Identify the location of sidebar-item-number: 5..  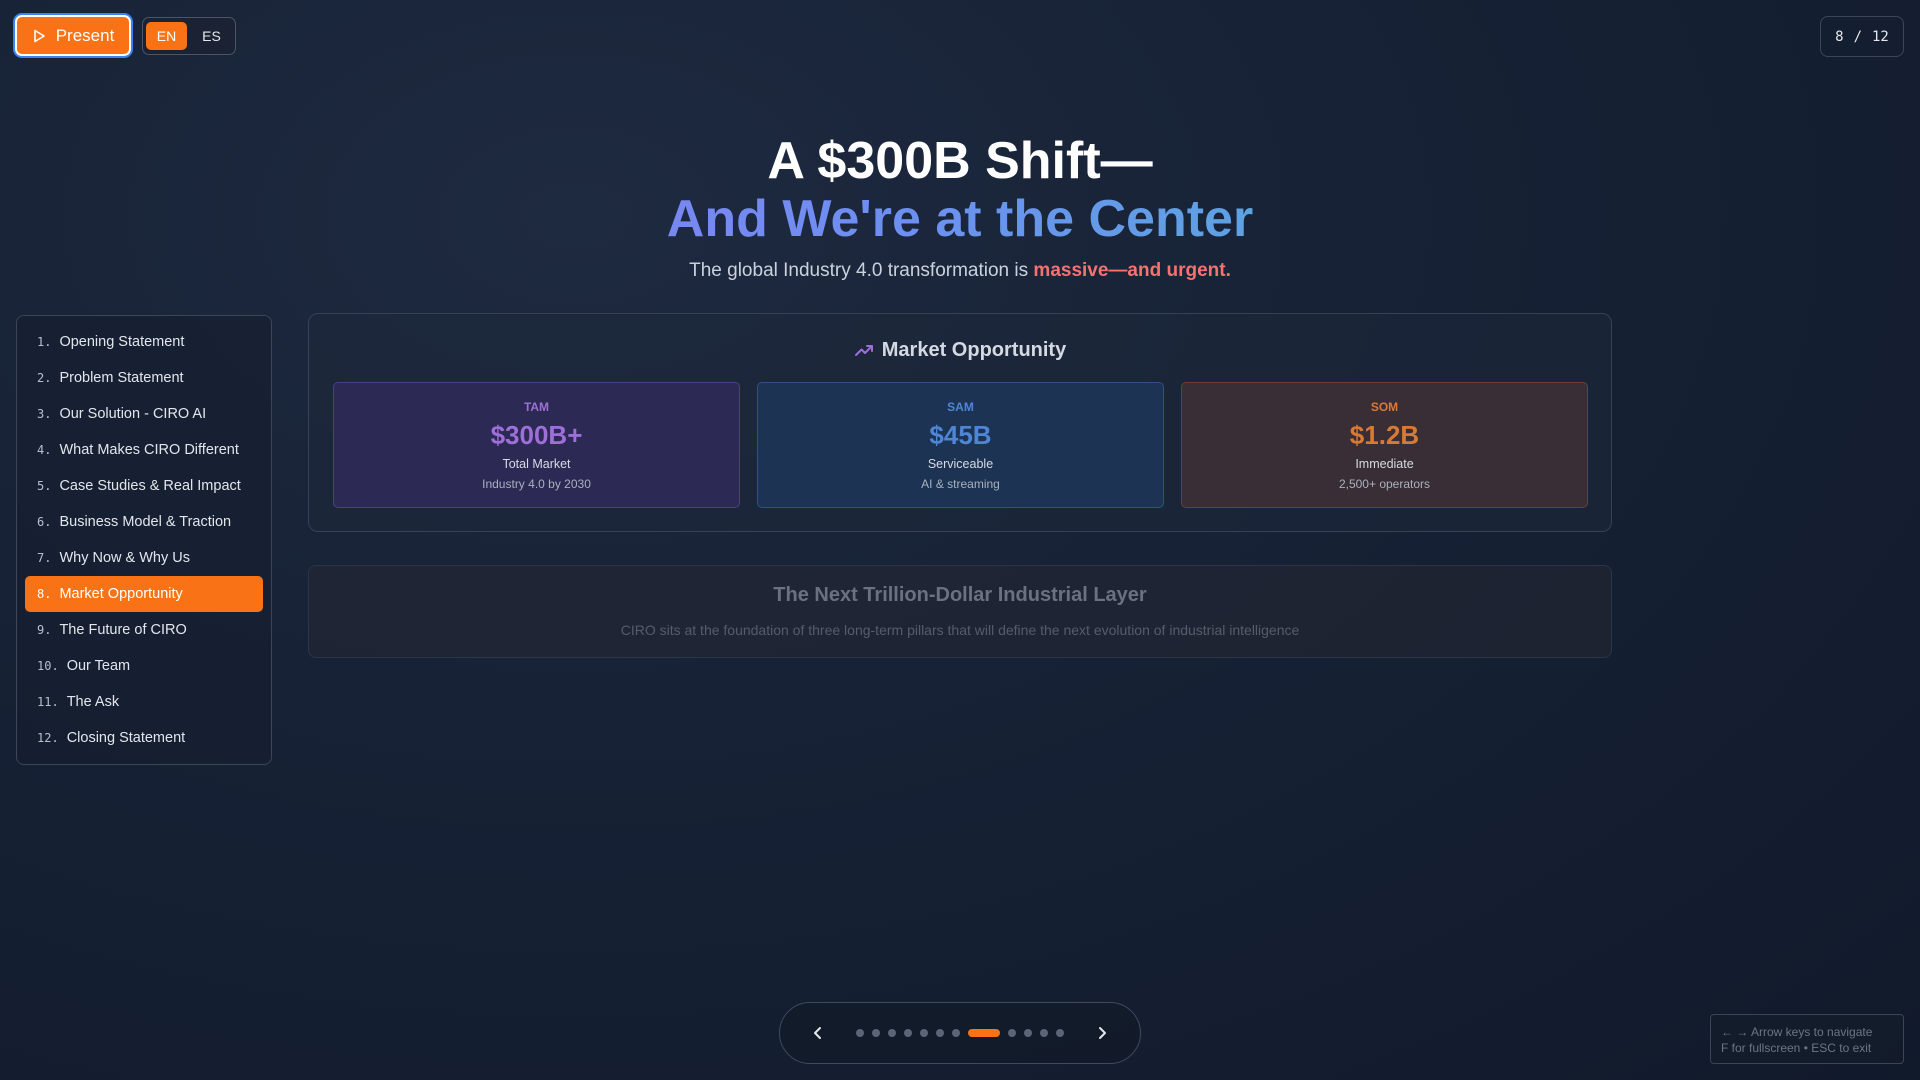
(44, 486).